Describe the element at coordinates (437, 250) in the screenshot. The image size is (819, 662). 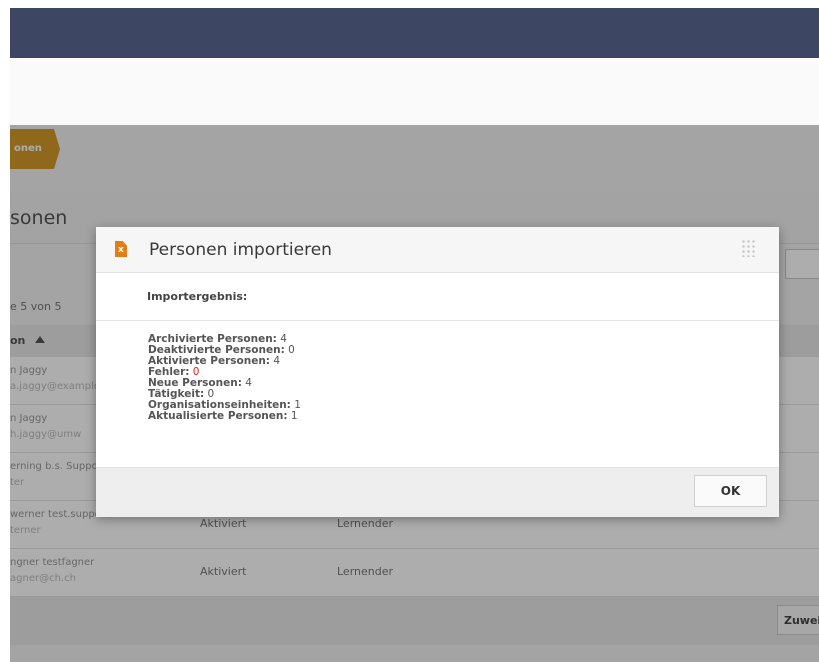
I see `dialog-header: x Personen importieren` at that location.